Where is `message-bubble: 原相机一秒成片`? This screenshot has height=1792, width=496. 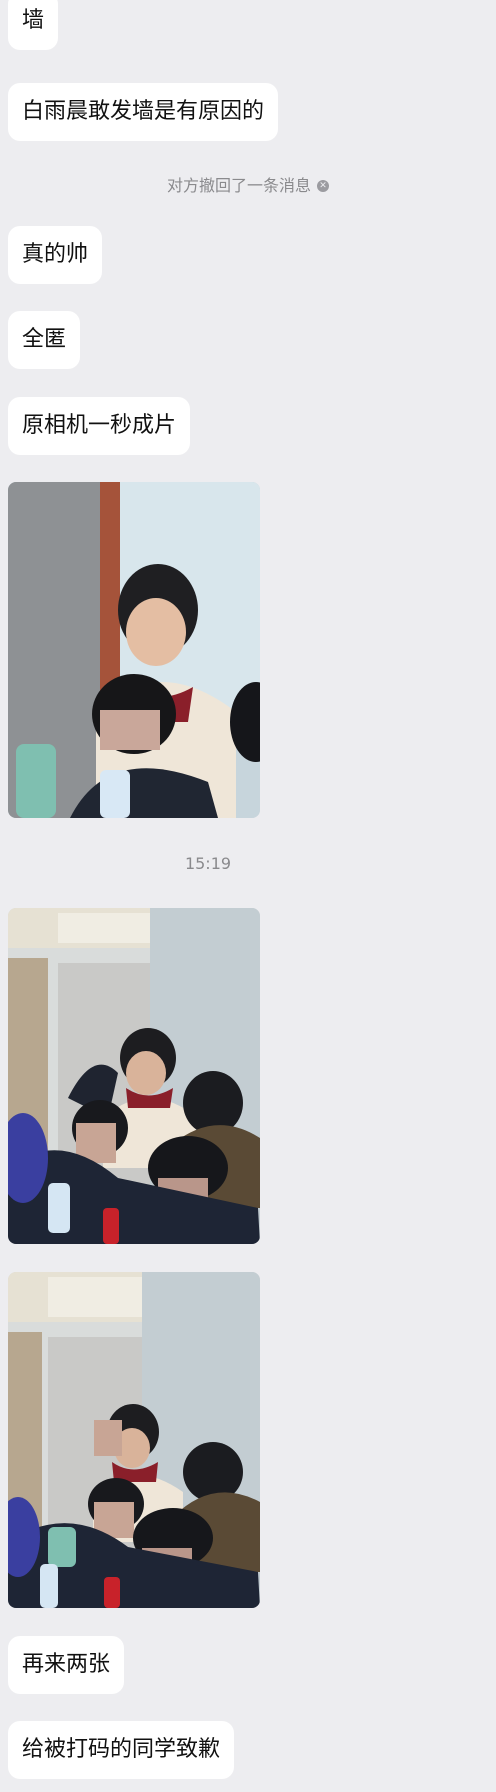 message-bubble: 原相机一秒成片 is located at coordinates (99, 426).